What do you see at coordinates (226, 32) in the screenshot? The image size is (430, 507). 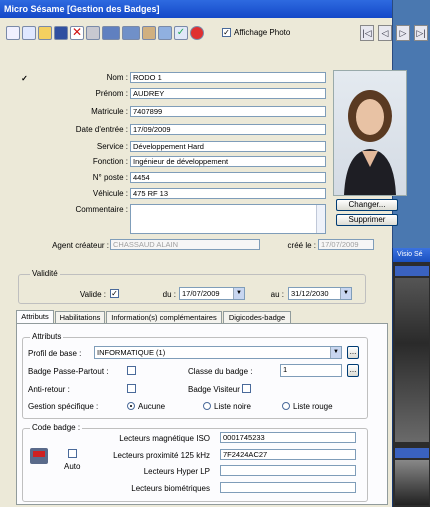 I see `affichage-photo-checkbox: ✓` at bounding box center [226, 32].